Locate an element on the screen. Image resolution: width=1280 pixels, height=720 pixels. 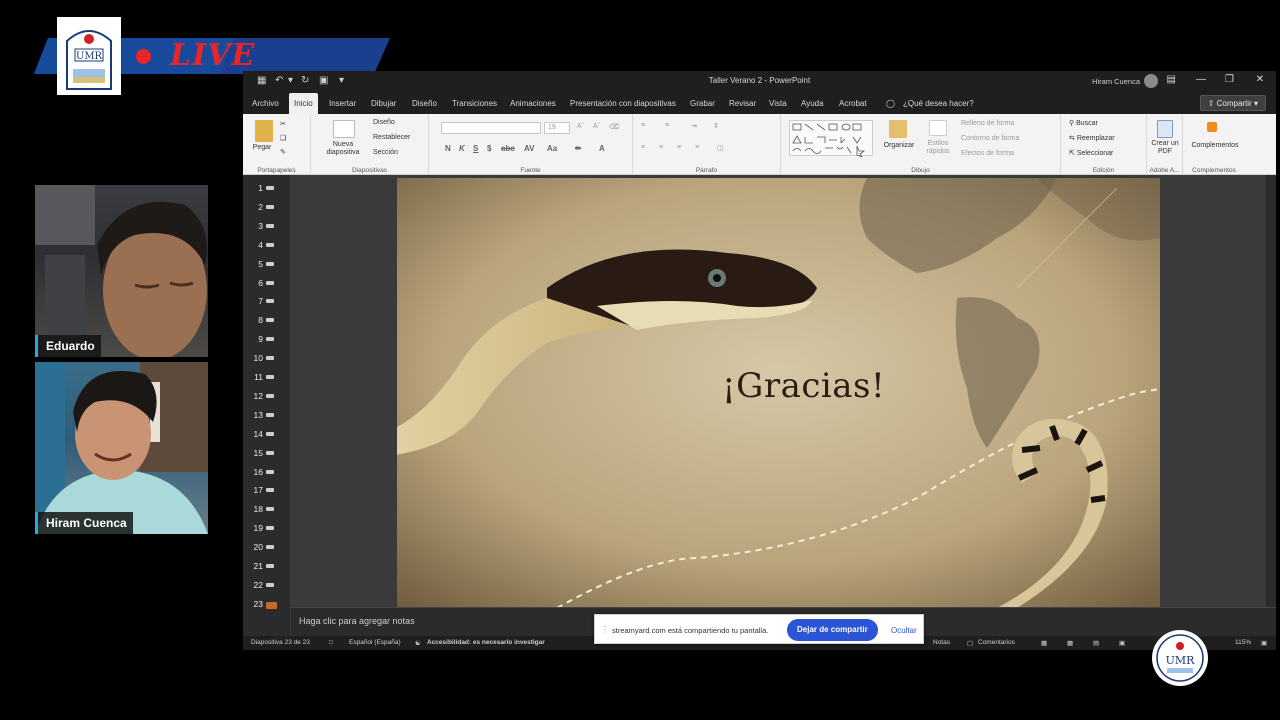
copy-icon: ❏ is located at coordinates (283, 138).